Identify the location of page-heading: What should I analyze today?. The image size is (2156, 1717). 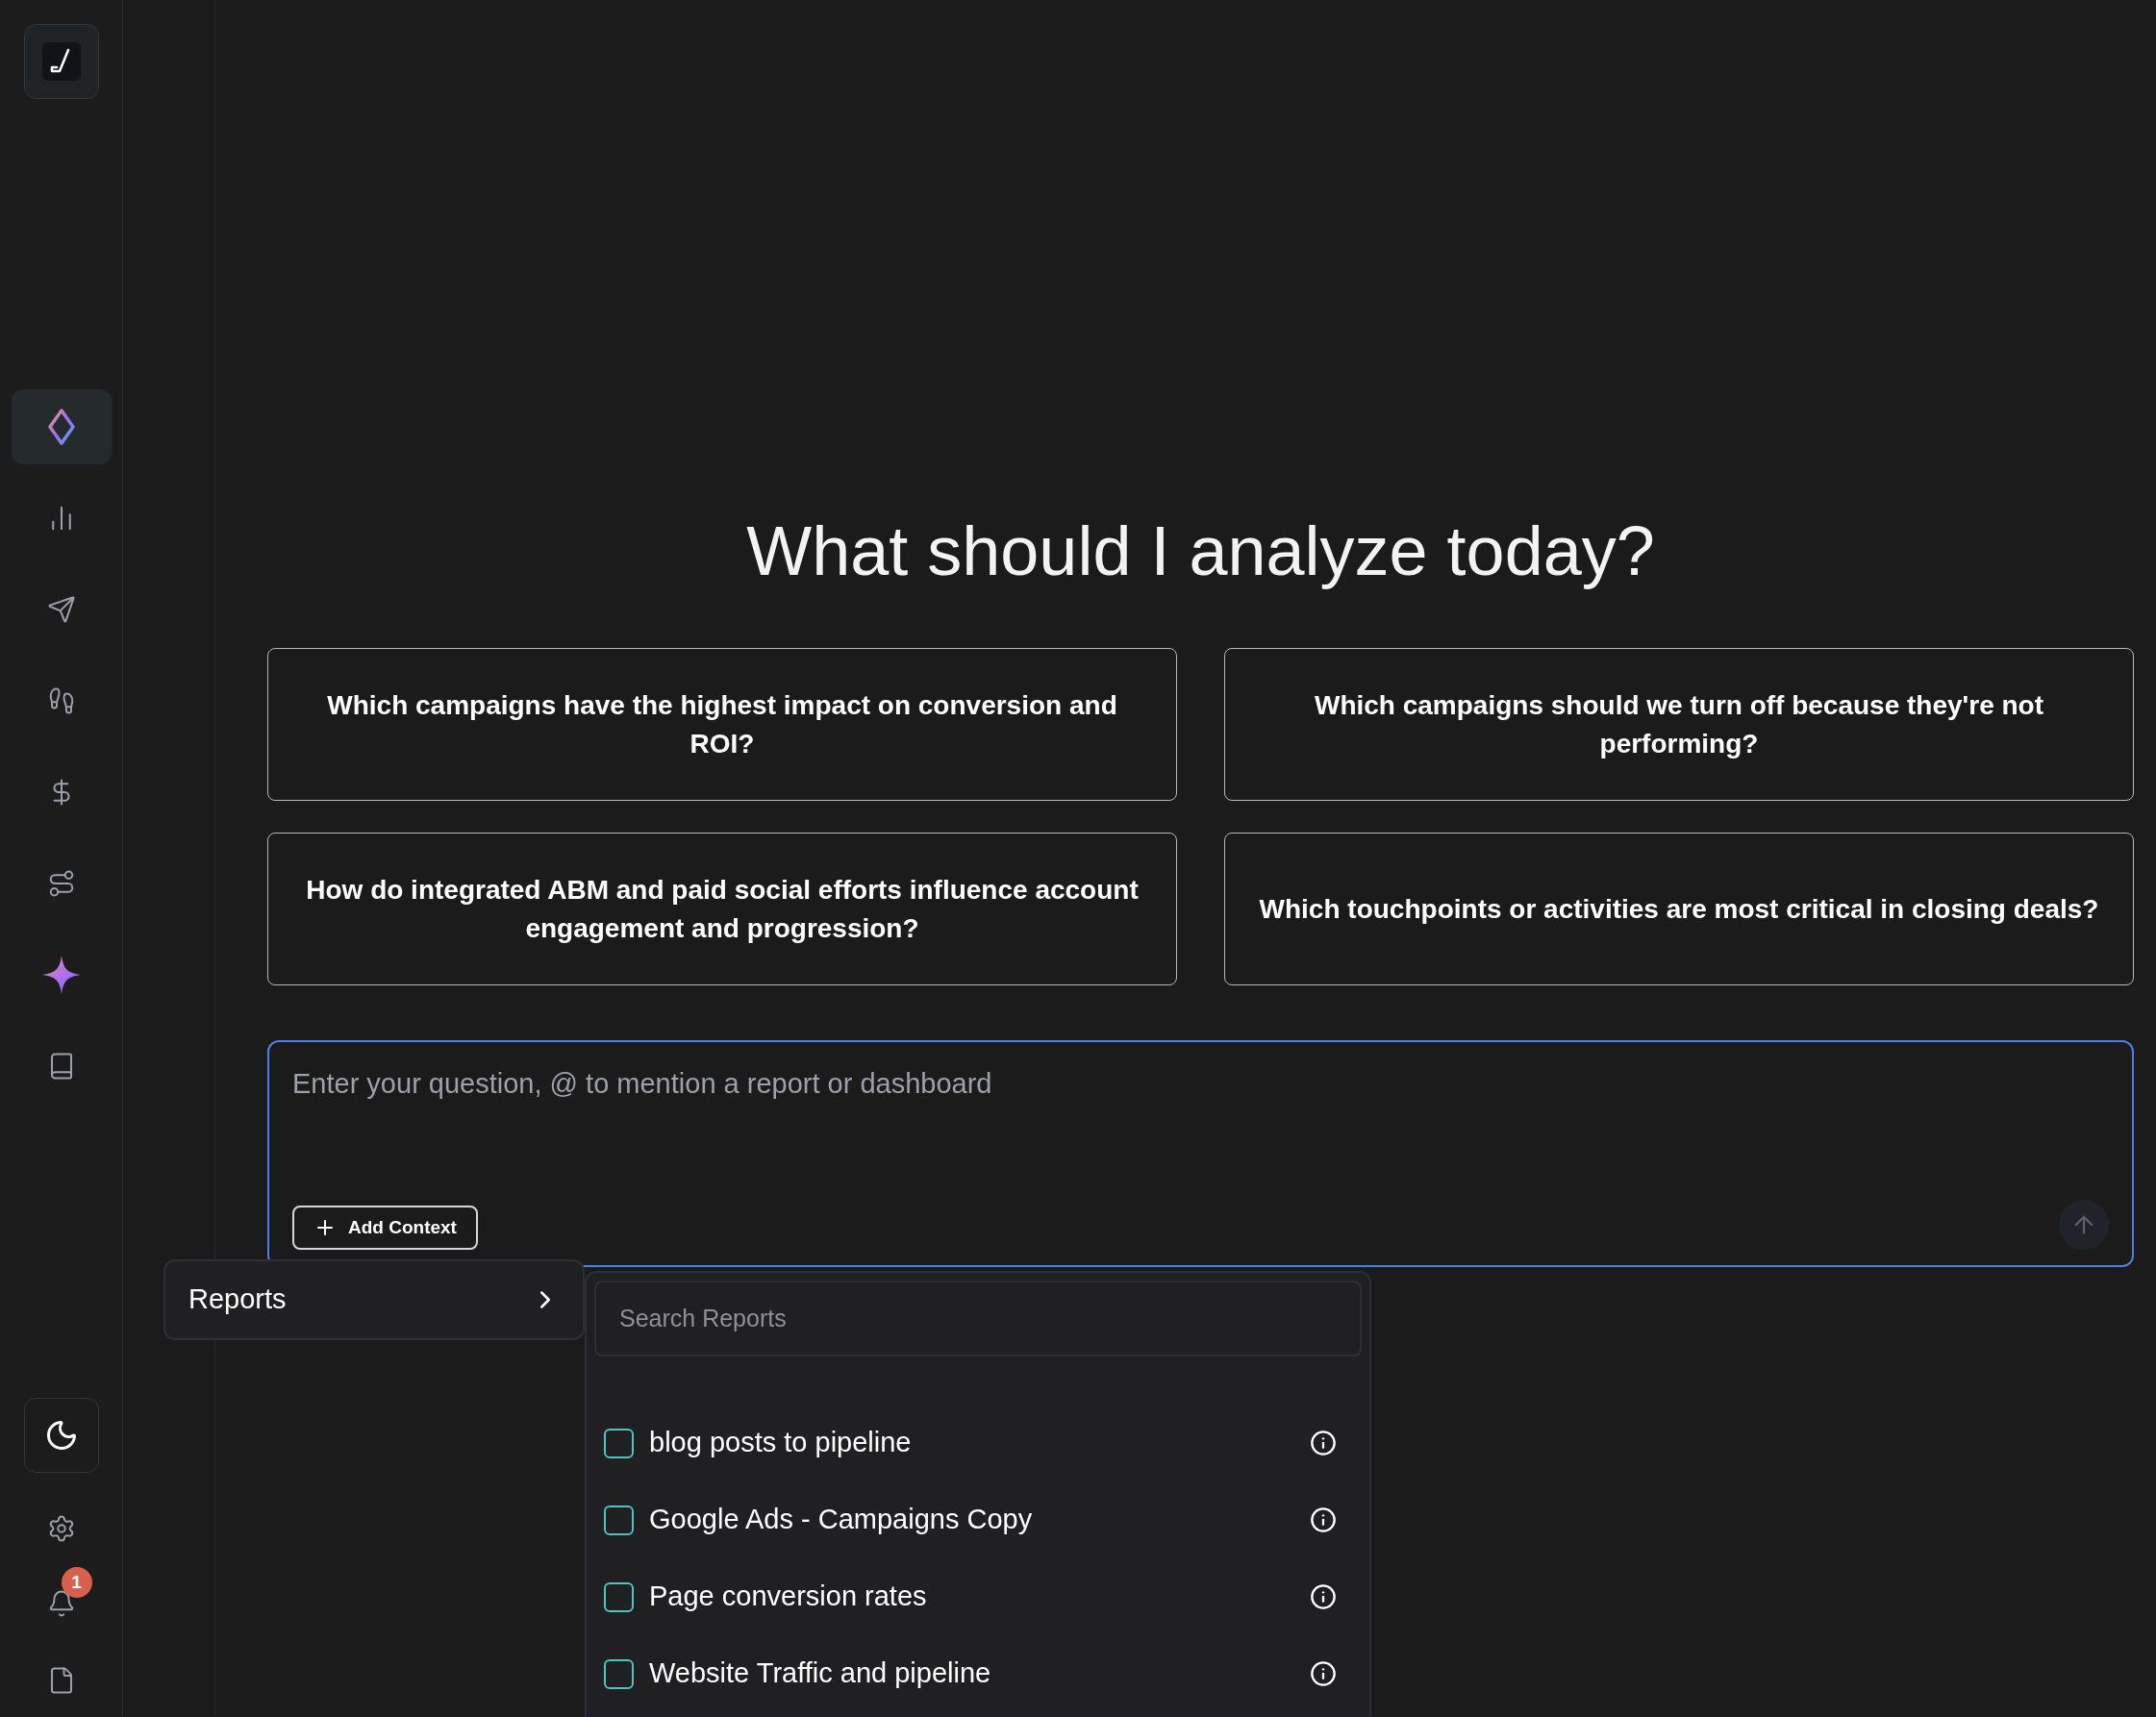
(1200, 551).